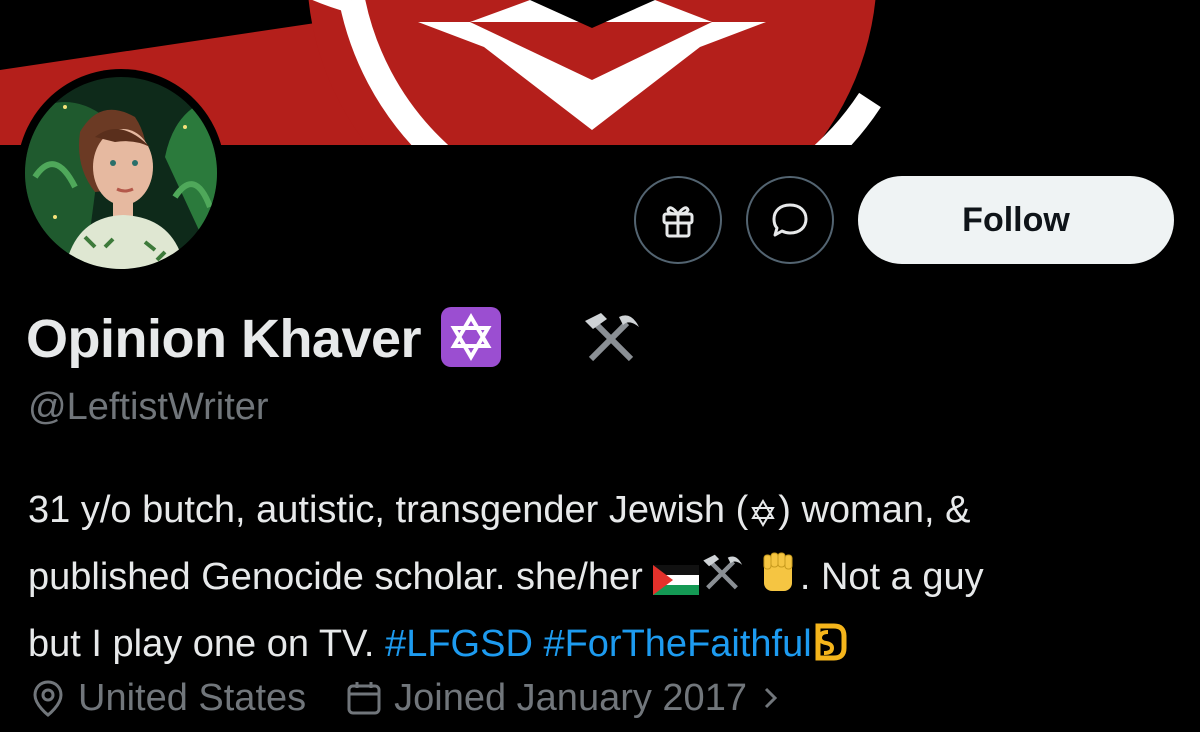 This screenshot has width=1200, height=732. I want to click on location-pin-icon, so click(48, 698).